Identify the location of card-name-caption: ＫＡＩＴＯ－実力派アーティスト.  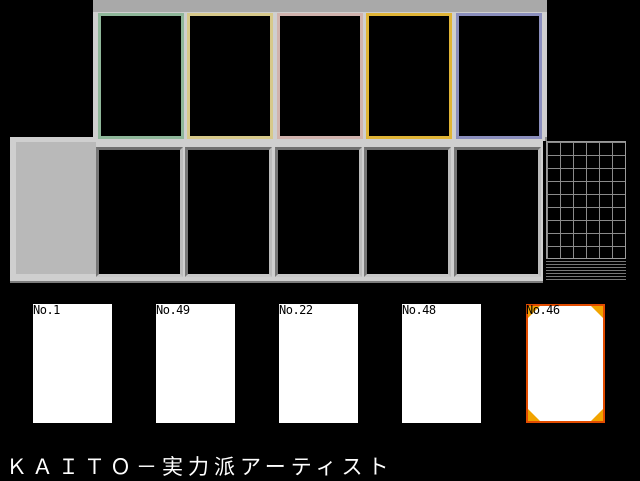
(200, 467).